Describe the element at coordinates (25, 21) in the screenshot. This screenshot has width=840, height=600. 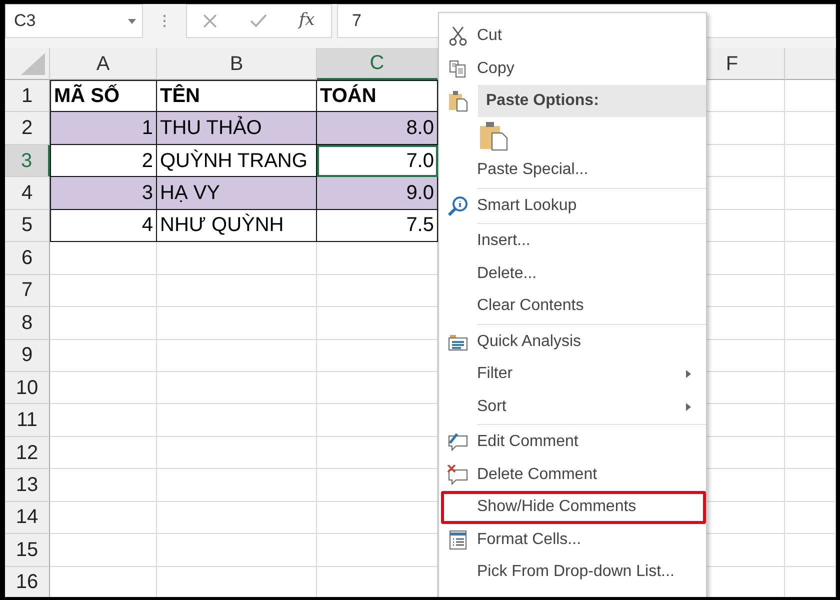
I see `cell-reference: C3` at that location.